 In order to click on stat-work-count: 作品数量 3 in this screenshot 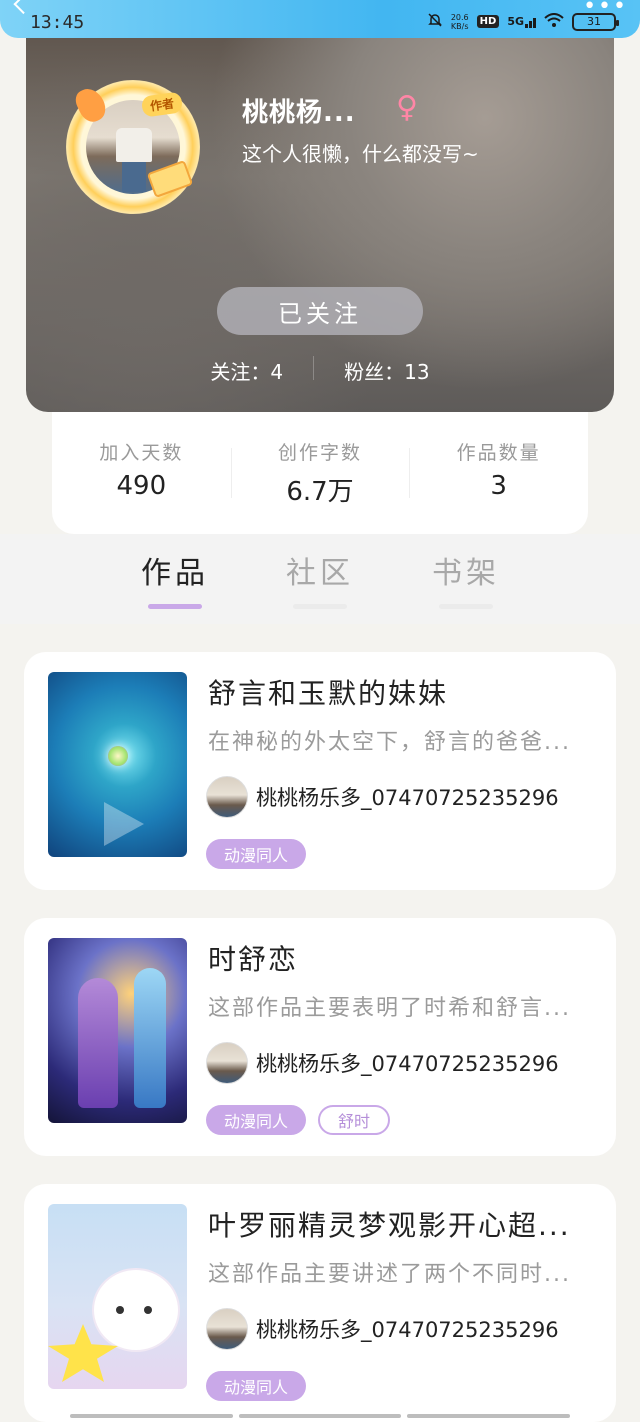, I will do `click(498, 486)`.